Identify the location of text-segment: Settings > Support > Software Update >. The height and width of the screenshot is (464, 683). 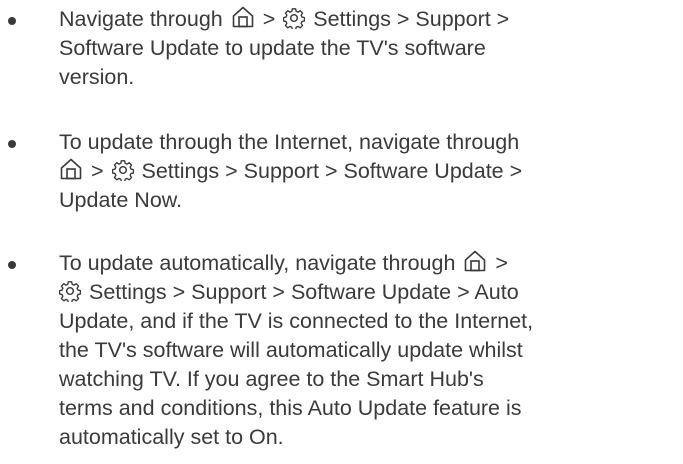
(329, 171).